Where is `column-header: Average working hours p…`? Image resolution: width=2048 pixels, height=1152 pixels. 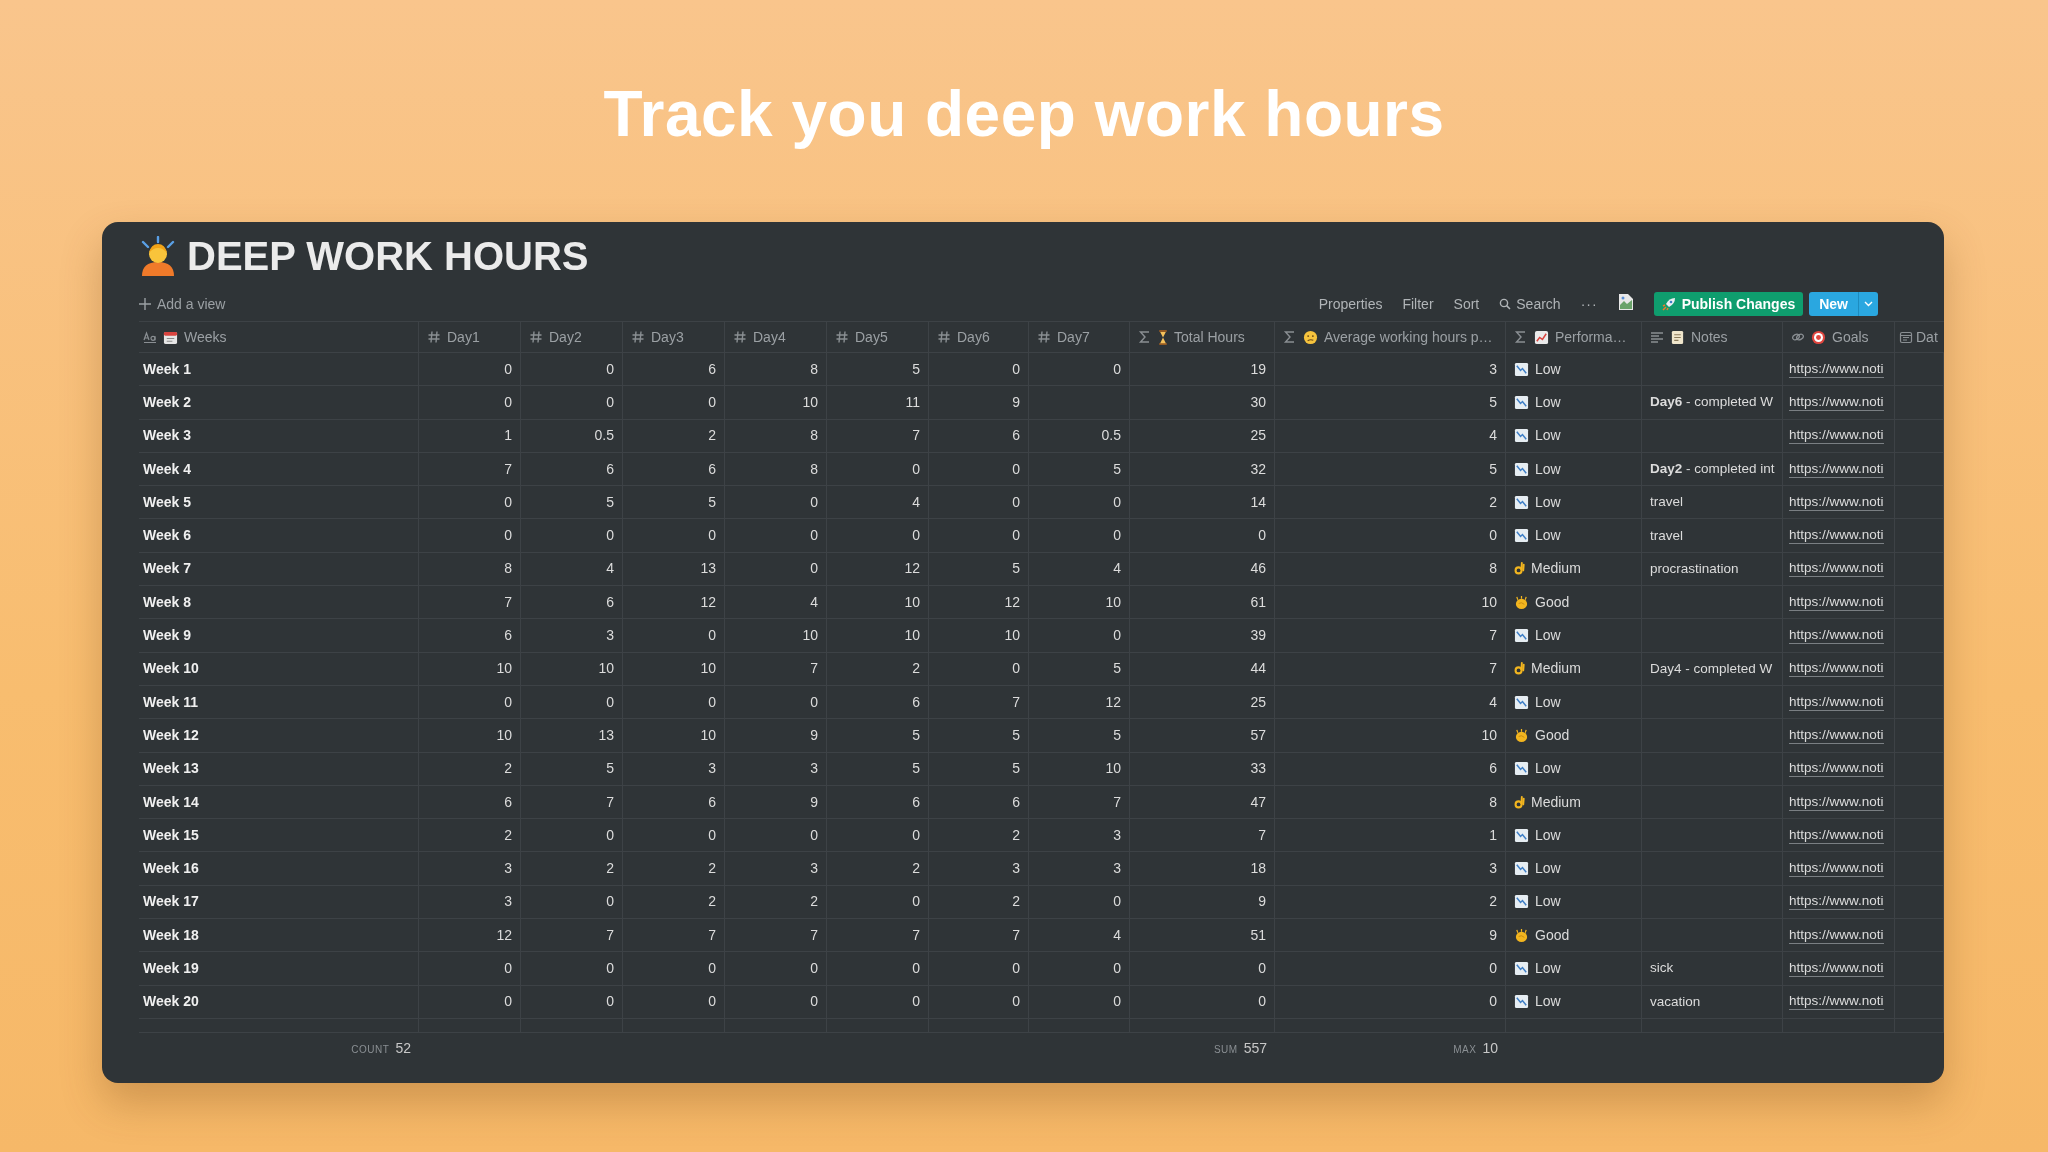
column-header: Average working hours p… is located at coordinates (1390, 337).